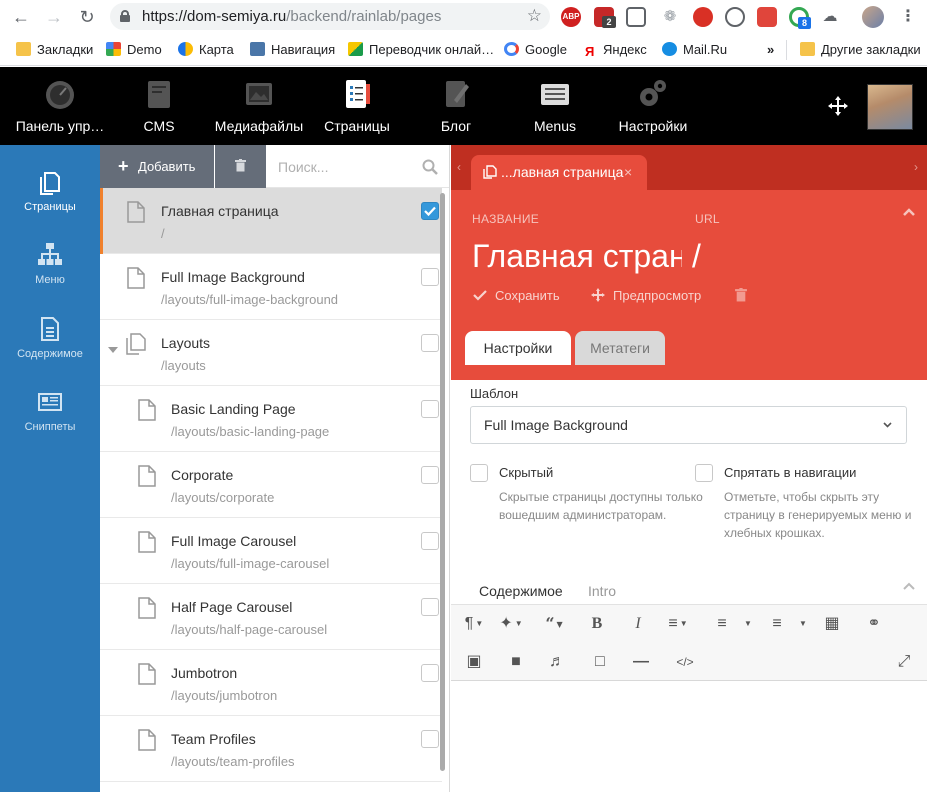 The image size is (927, 792). I want to click on sidenav-item-content: Содержимое, so click(50, 352).